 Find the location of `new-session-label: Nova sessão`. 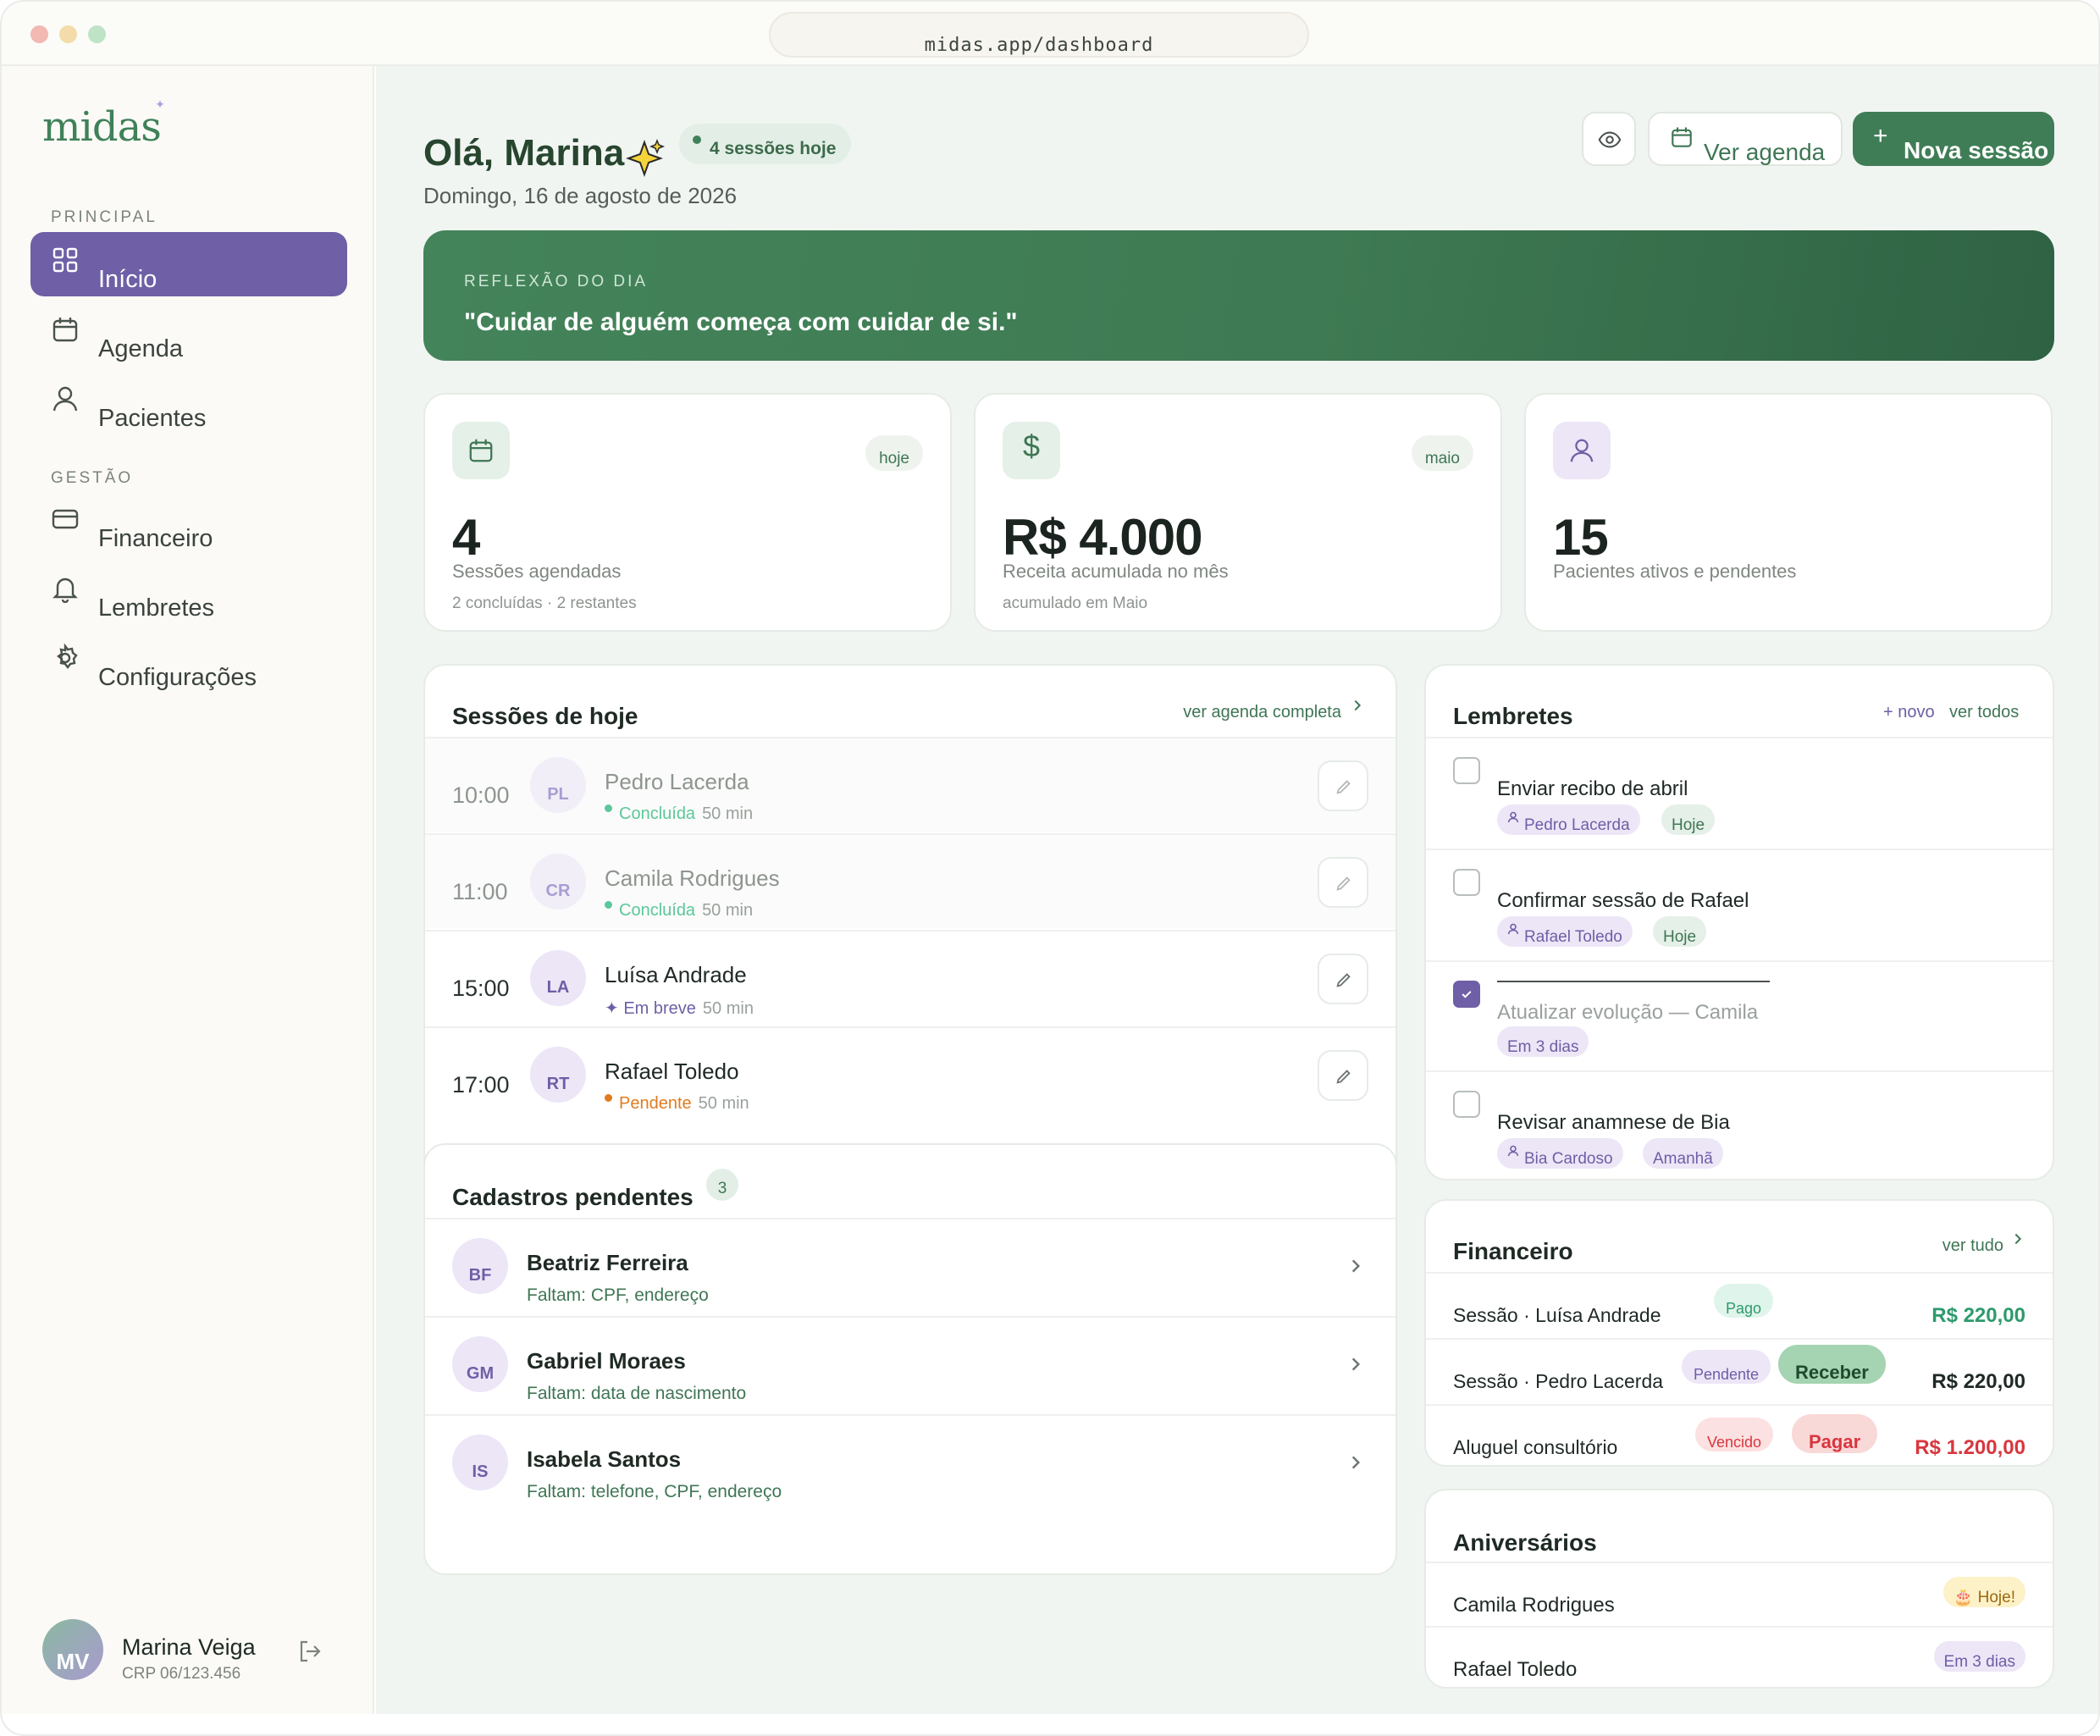

new-session-label: Nova sessão is located at coordinates (1976, 150).